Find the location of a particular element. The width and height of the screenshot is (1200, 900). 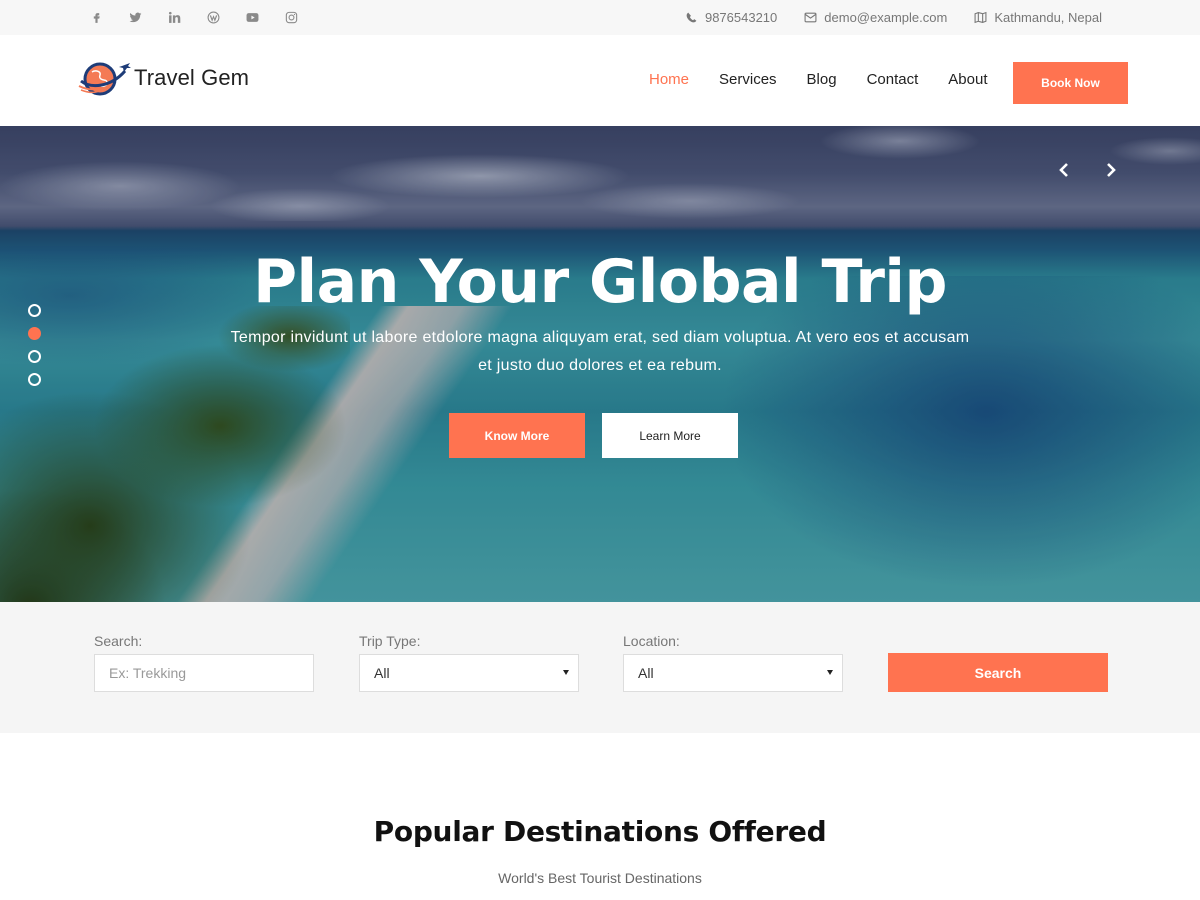

trip-type-value: All is located at coordinates (382, 673).